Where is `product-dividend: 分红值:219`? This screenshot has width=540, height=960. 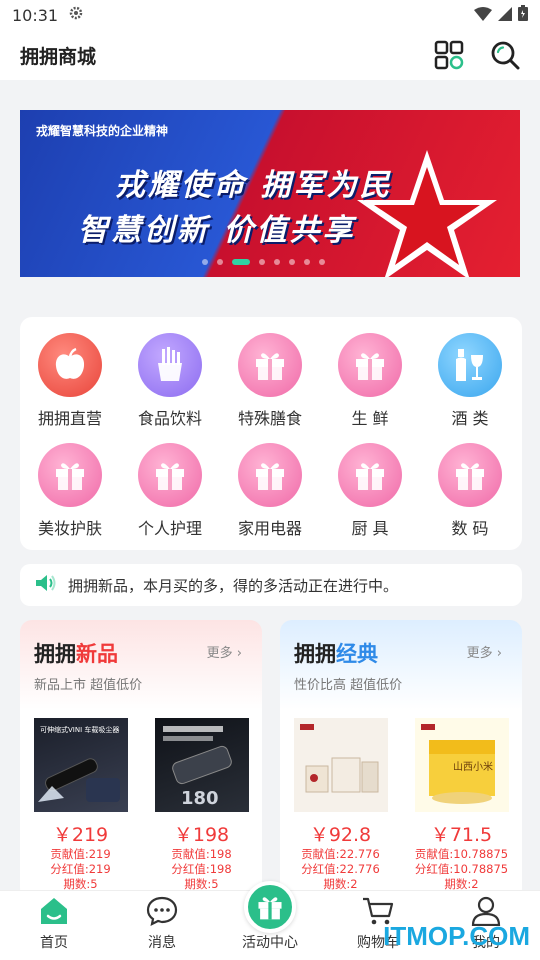 product-dividend: 分红值:219 is located at coordinates (80, 869).